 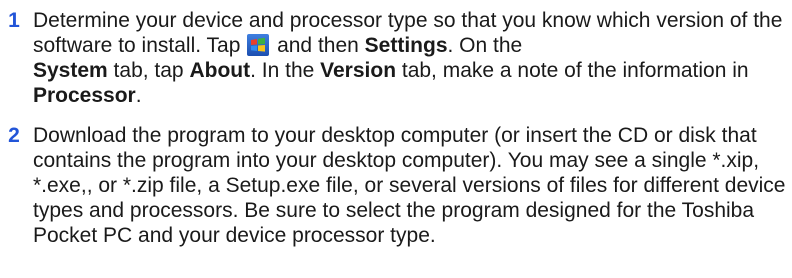 What do you see at coordinates (14, 20) in the screenshot?
I see `step-number: 1` at bounding box center [14, 20].